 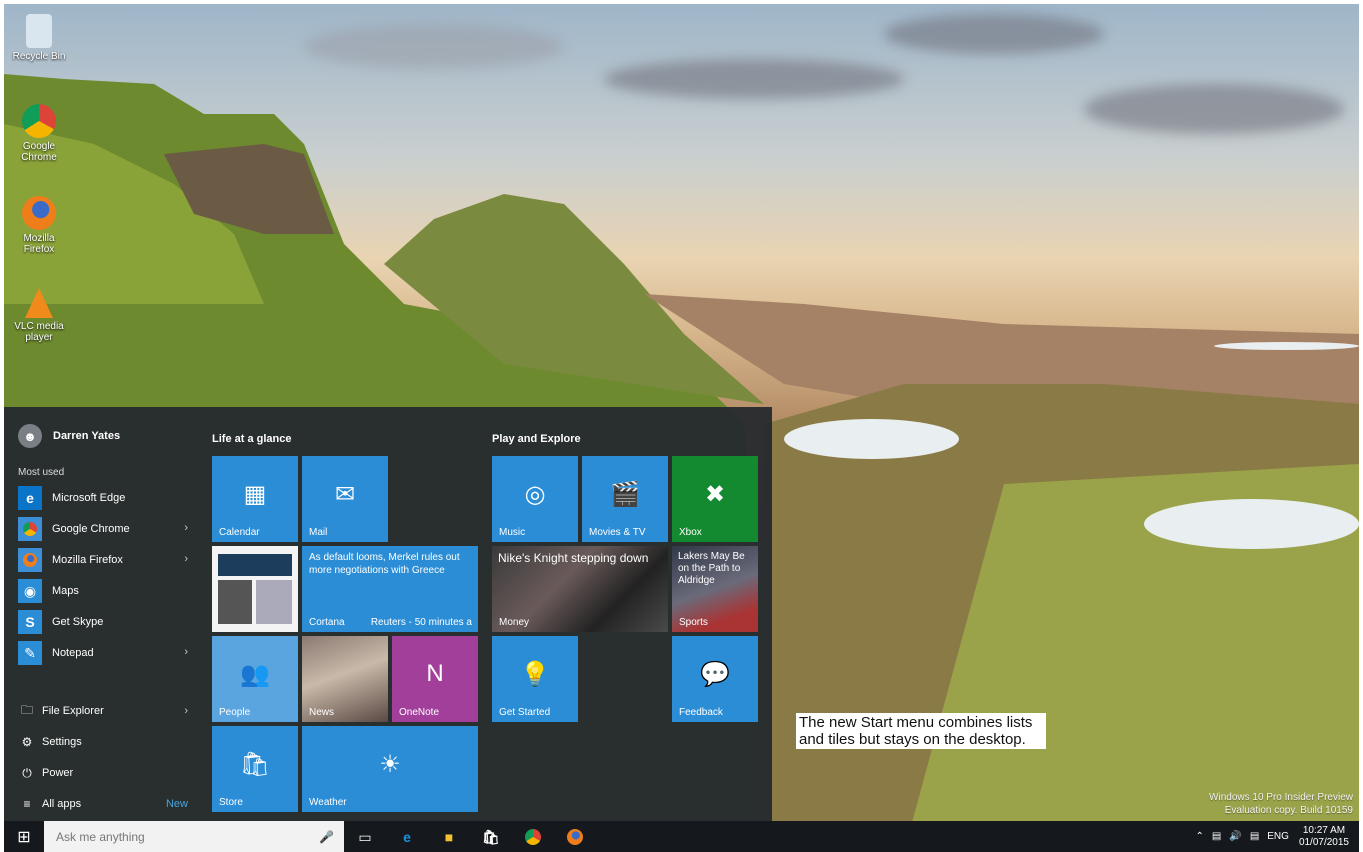 I want to click on app-maps: ◉ Maps, so click(x=103, y=591).